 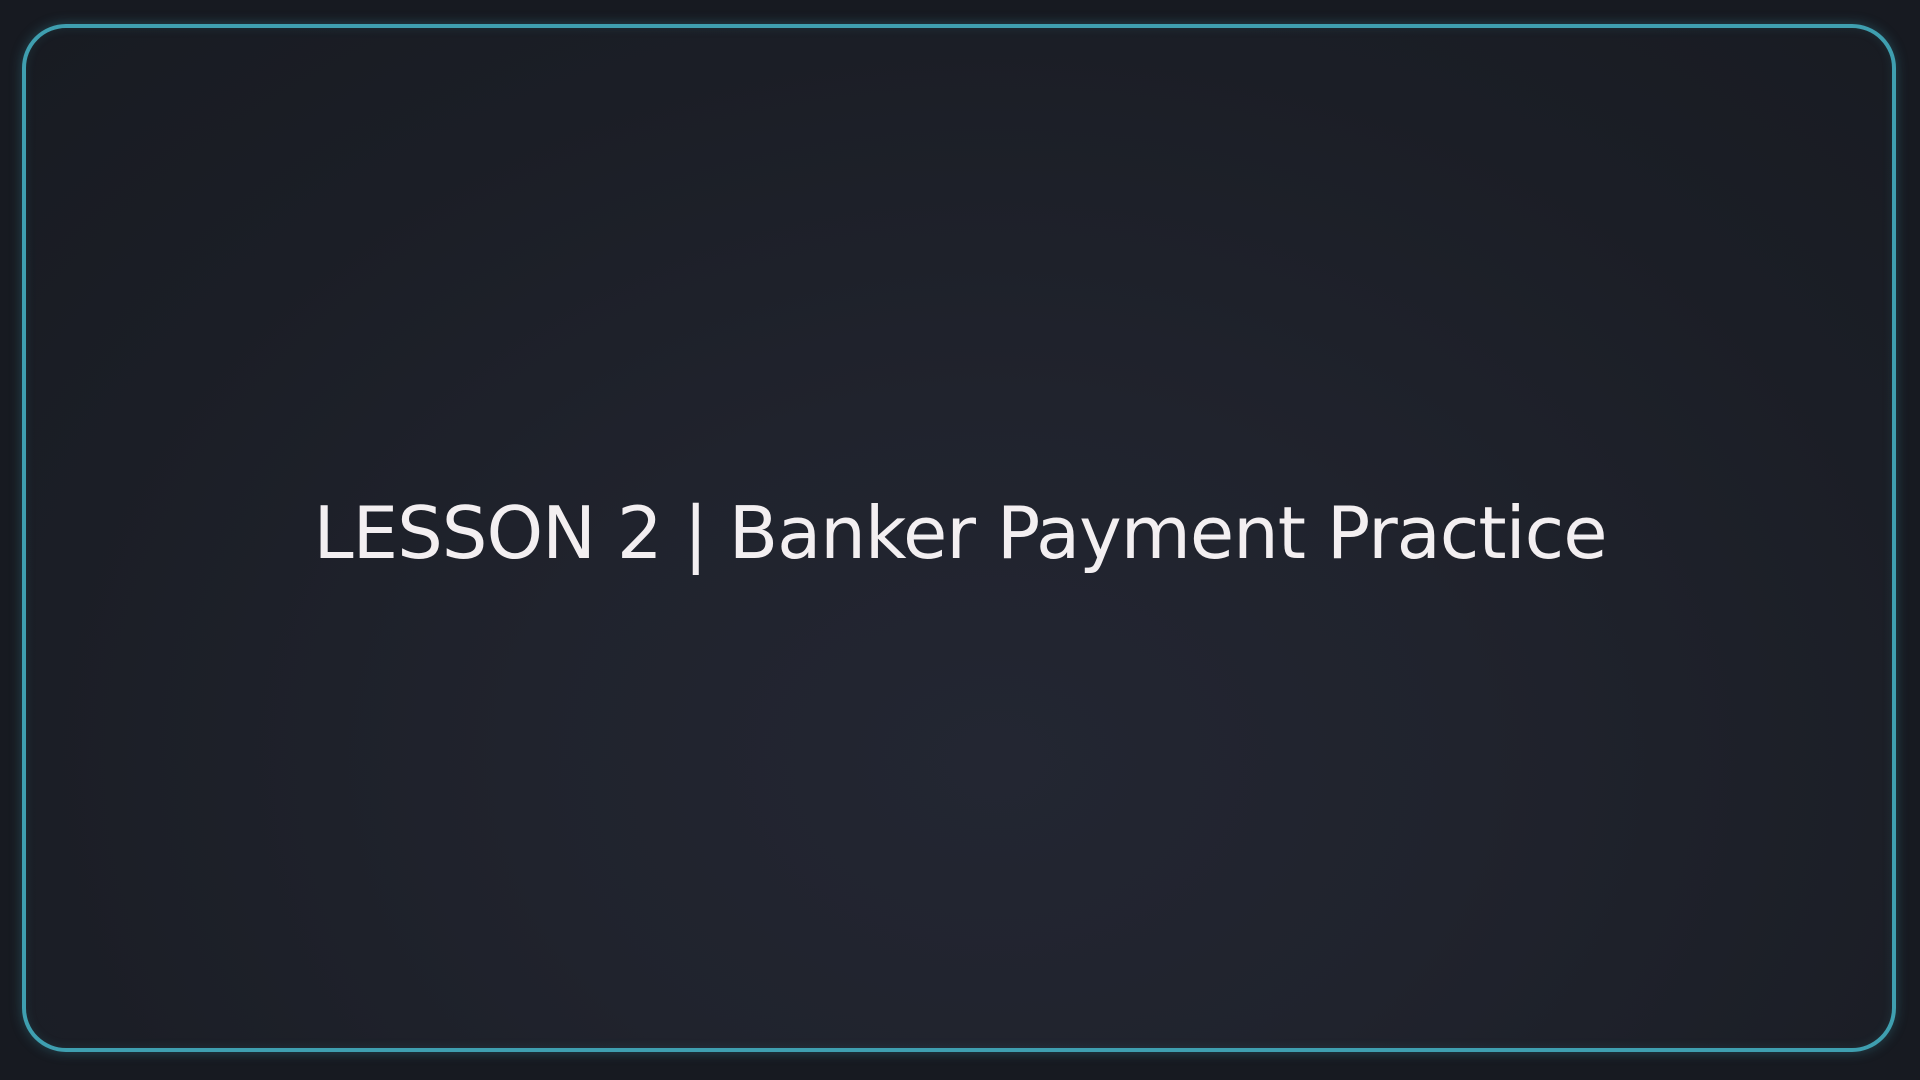 What do you see at coordinates (960, 533) in the screenshot?
I see `slide-title: LESSON 2 | Banker Payment Practice` at bounding box center [960, 533].